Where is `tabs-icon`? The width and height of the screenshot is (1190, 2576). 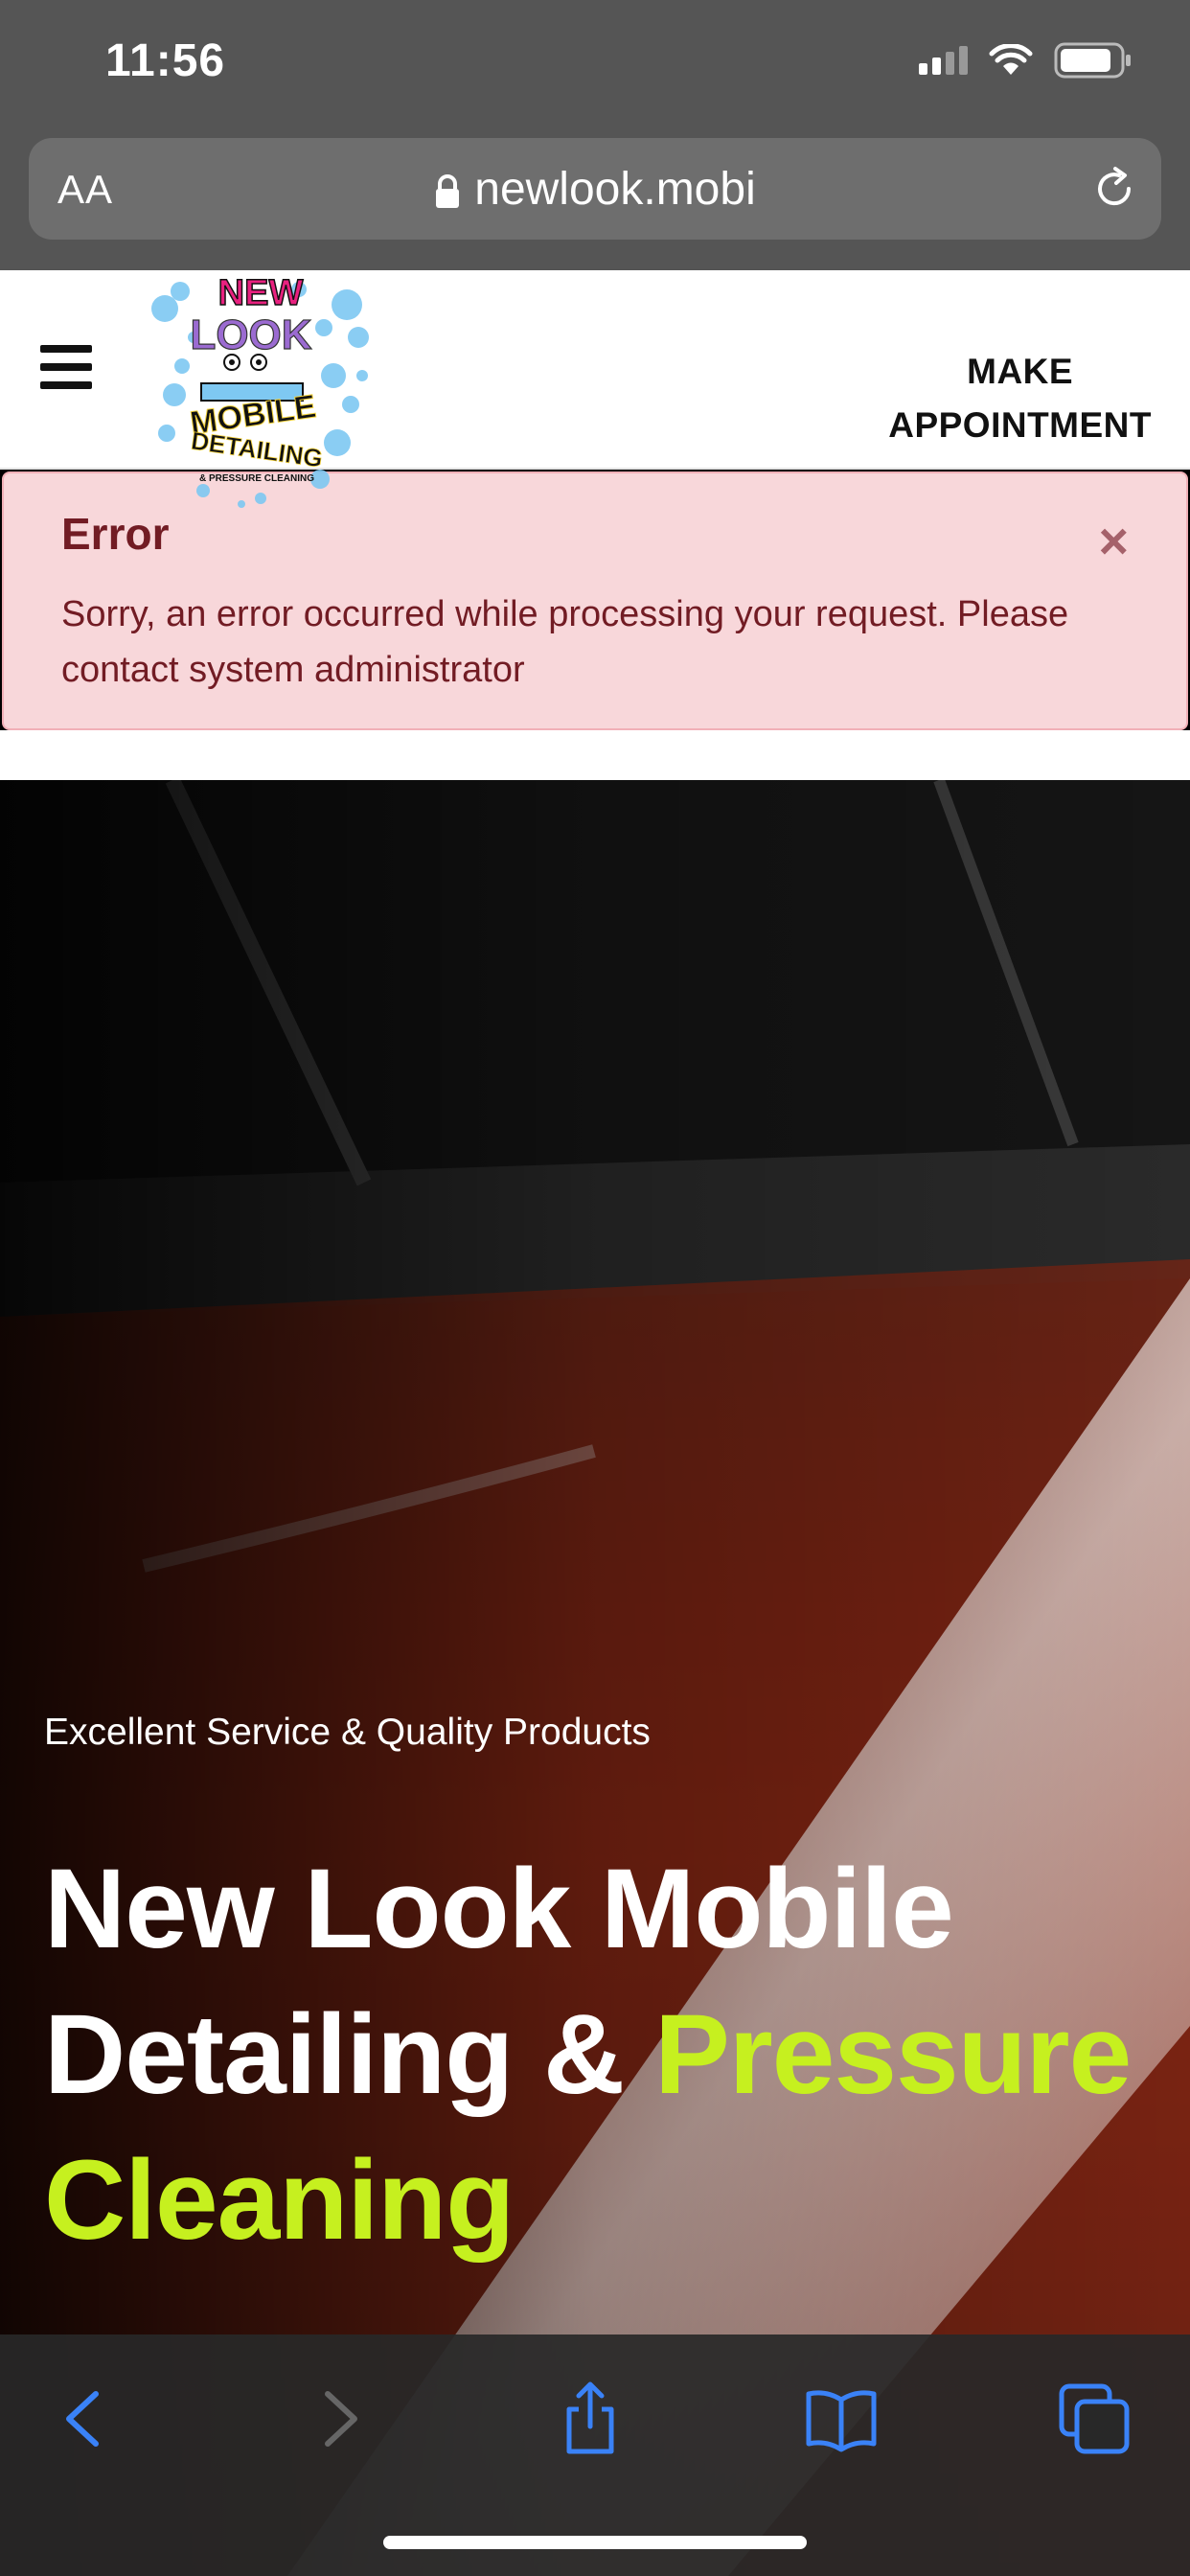
tabs-icon is located at coordinates (1095, 2418).